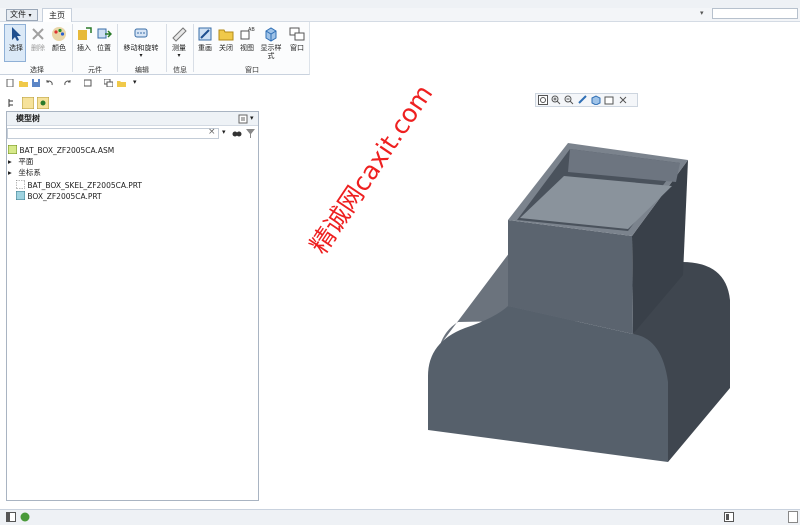 The height and width of the screenshot is (525, 800). Describe the element at coordinates (85, 185) in the screenshot. I see `tree-item-label: BAT_BOX_SKEL_ZF2005CA.PRT` at that location.